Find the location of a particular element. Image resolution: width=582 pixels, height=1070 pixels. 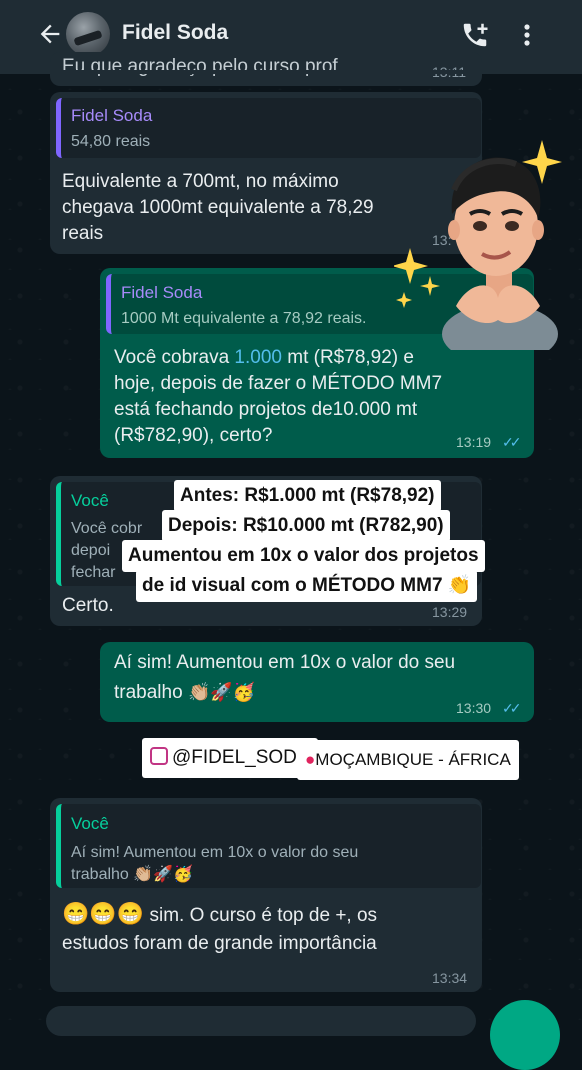

message-text: Eu que agradeço pelo curso prof is located at coordinates (200, 66).